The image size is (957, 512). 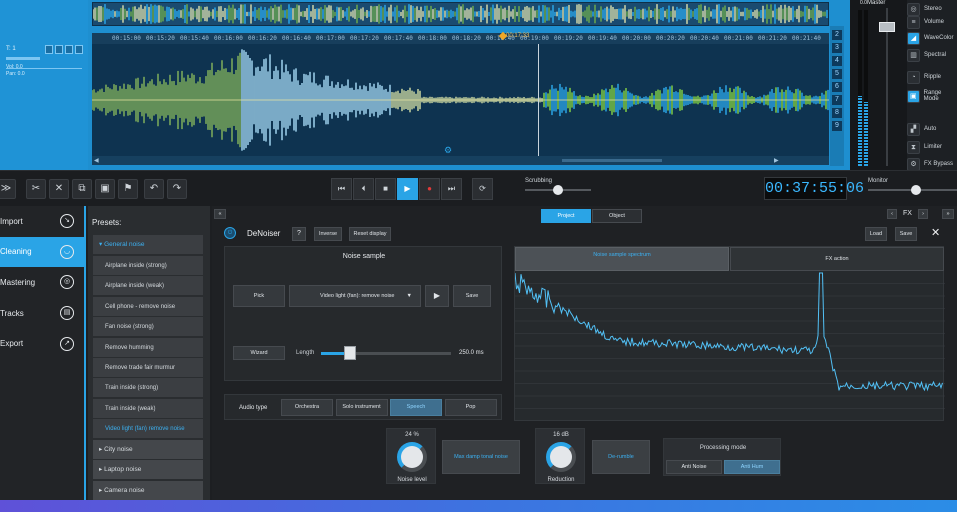 What do you see at coordinates (307, 407) in the screenshot?
I see `audio-type-orchestra: Orchestra` at bounding box center [307, 407].